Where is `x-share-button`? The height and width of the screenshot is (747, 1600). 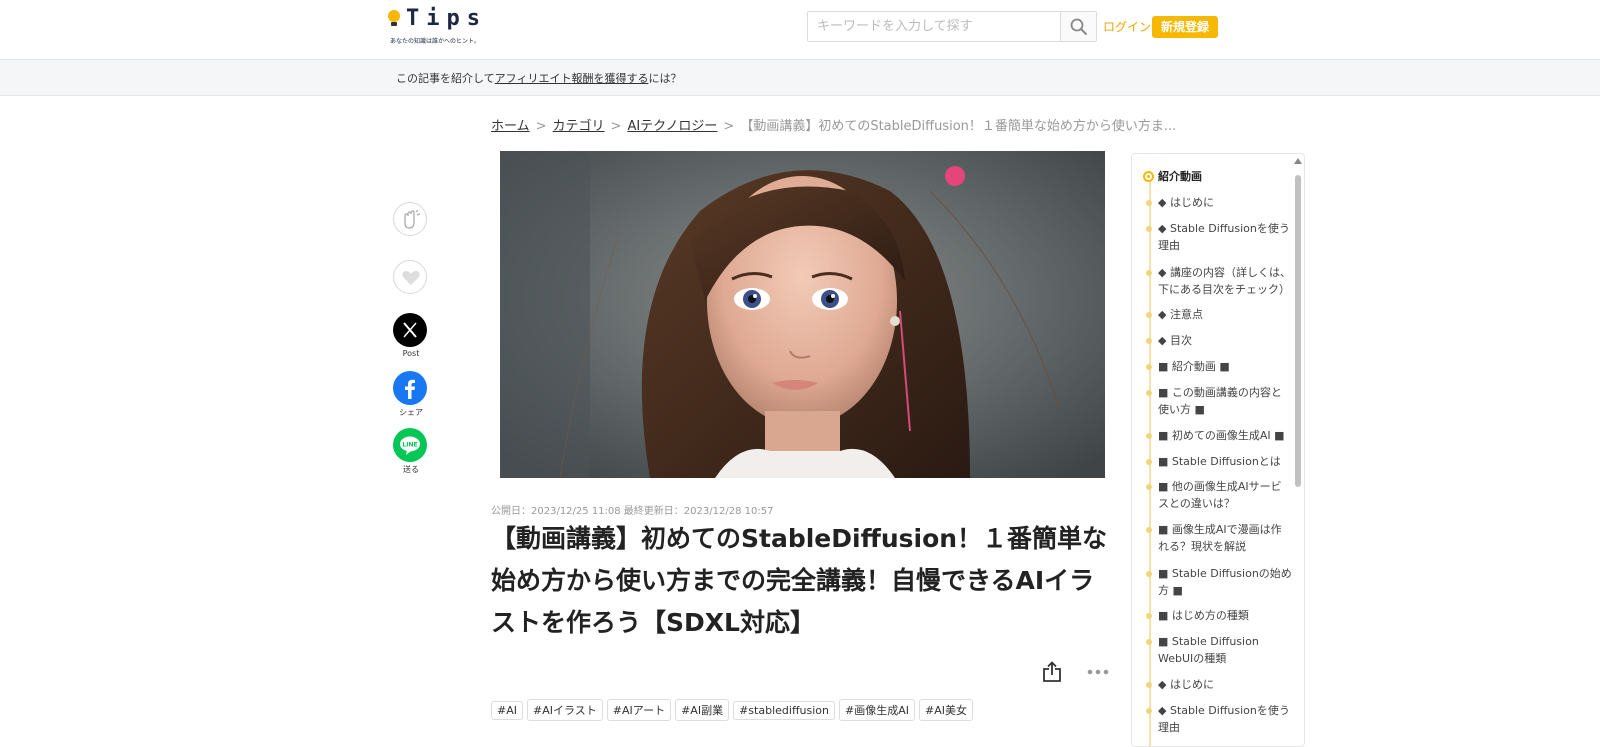 x-share-button is located at coordinates (410, 330).